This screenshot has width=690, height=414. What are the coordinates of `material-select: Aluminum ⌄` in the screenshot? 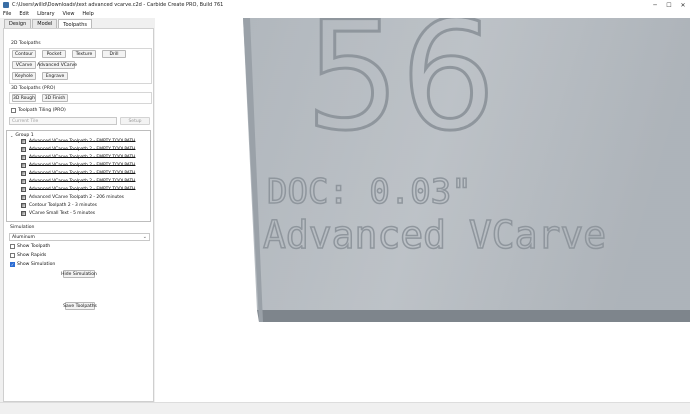 It's located at (79, 237).